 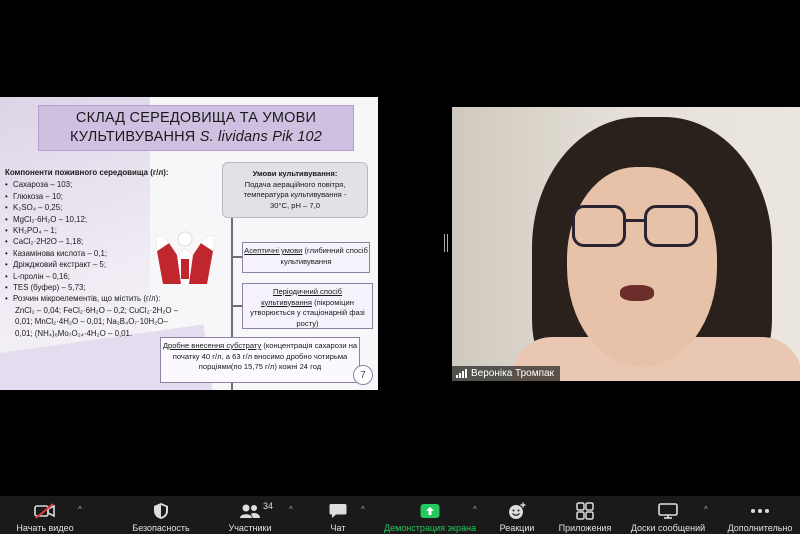 I want to click on components-header: Компоненти поживного середовища (г/л):, so click(x=87, y=172).